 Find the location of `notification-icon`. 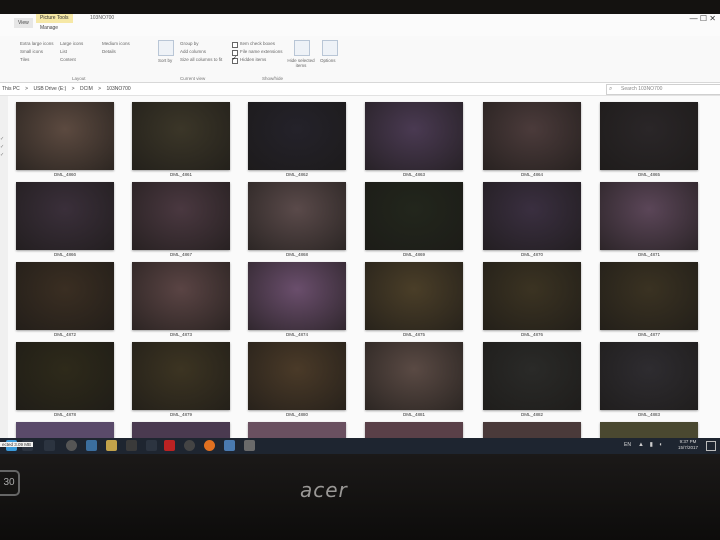

notification-icon is located at coordinates (711, 446).